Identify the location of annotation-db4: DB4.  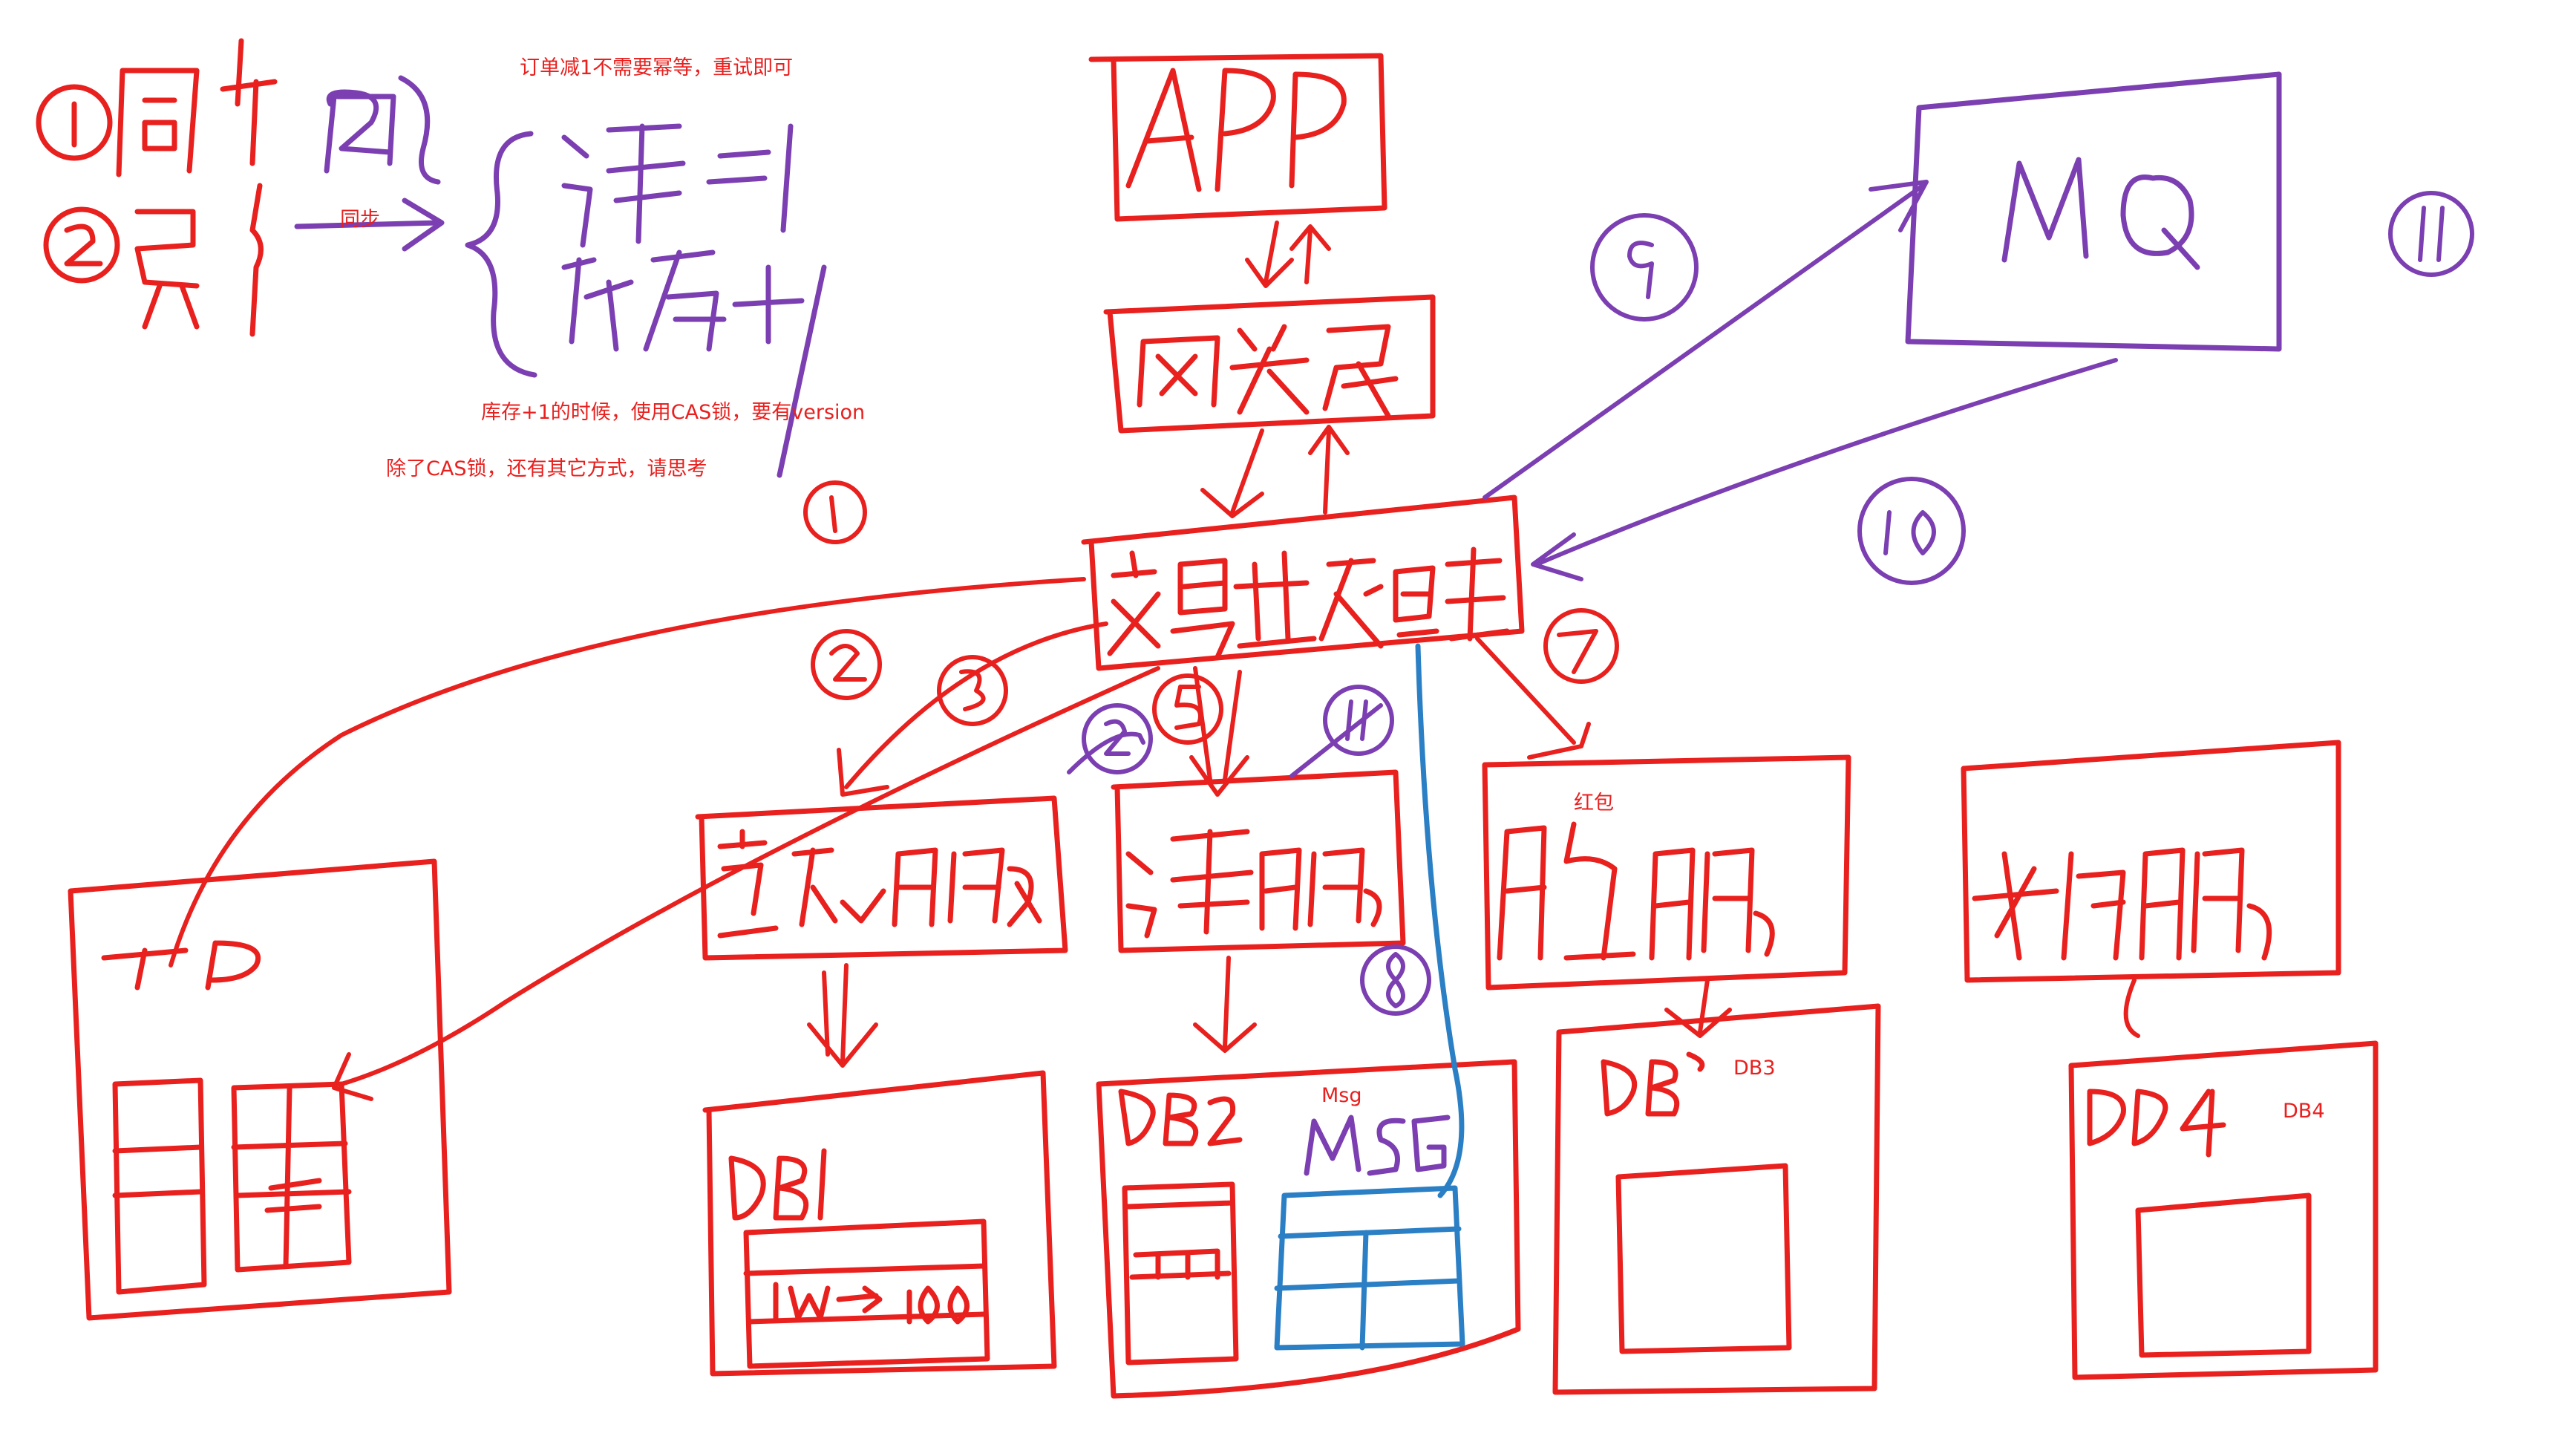
(2304, 1111).